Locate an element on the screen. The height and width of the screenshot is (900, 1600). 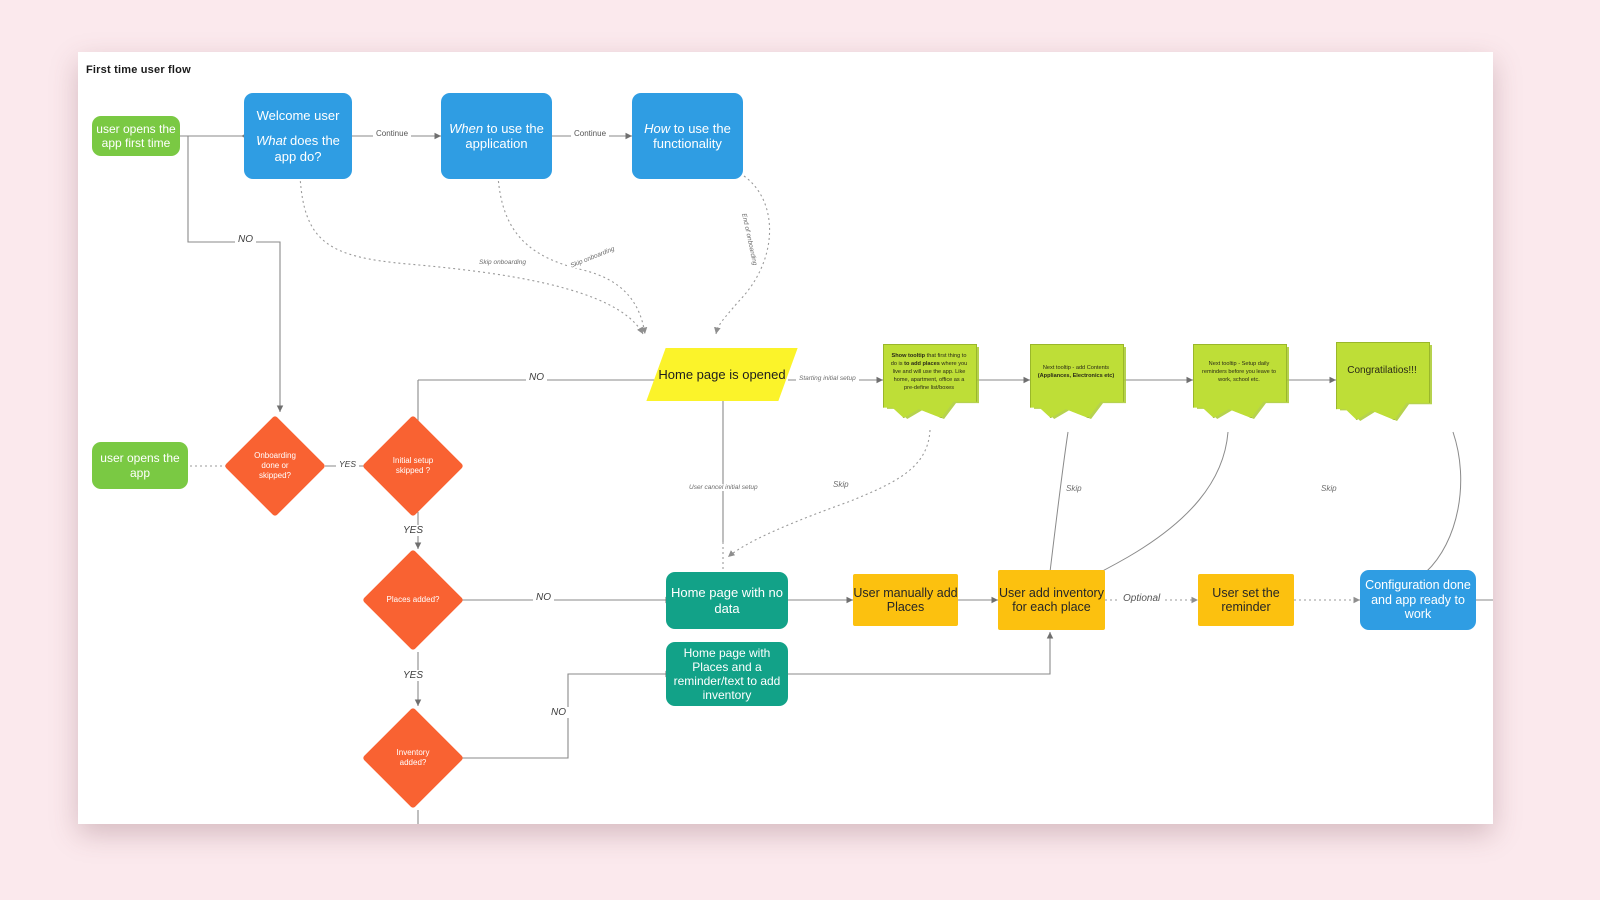
node-label: How to use the functionality is located at coordinates (687, 135).